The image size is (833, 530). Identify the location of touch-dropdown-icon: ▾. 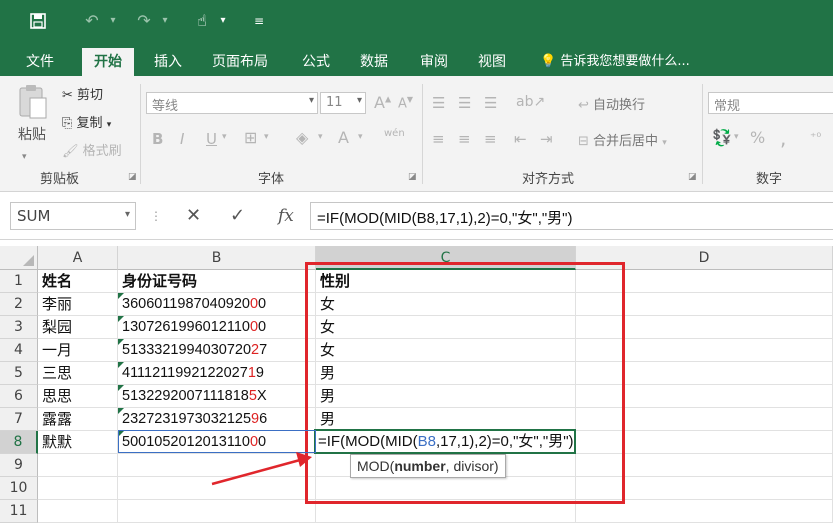
(223, 21).